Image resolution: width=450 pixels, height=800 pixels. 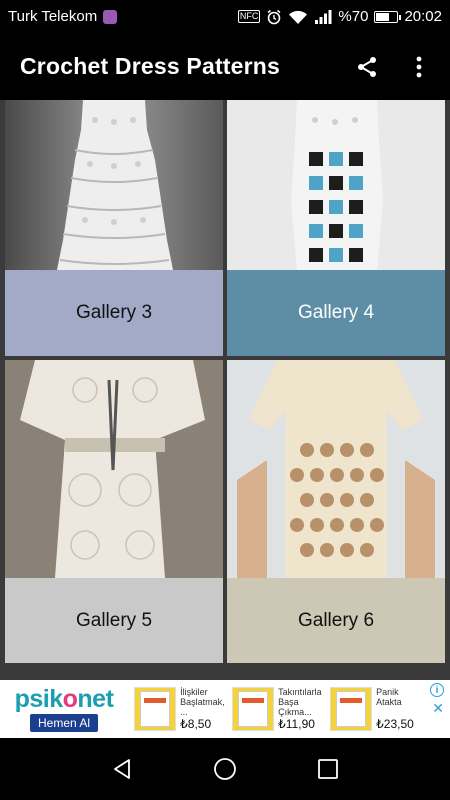 What do you see at coordinates (110, 16) in the screenshot?
I see `notification-app-icon` at bounding box center [110, 16].